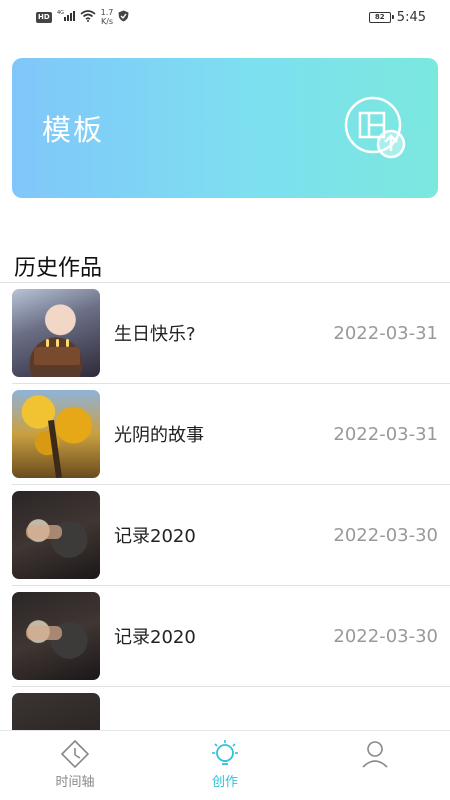 The height and width of the screenshot is (800, 450). Describe the element at coordinates (159, 435) in the screenshot. I see `history-item-title: 光阴的故事` at that location.